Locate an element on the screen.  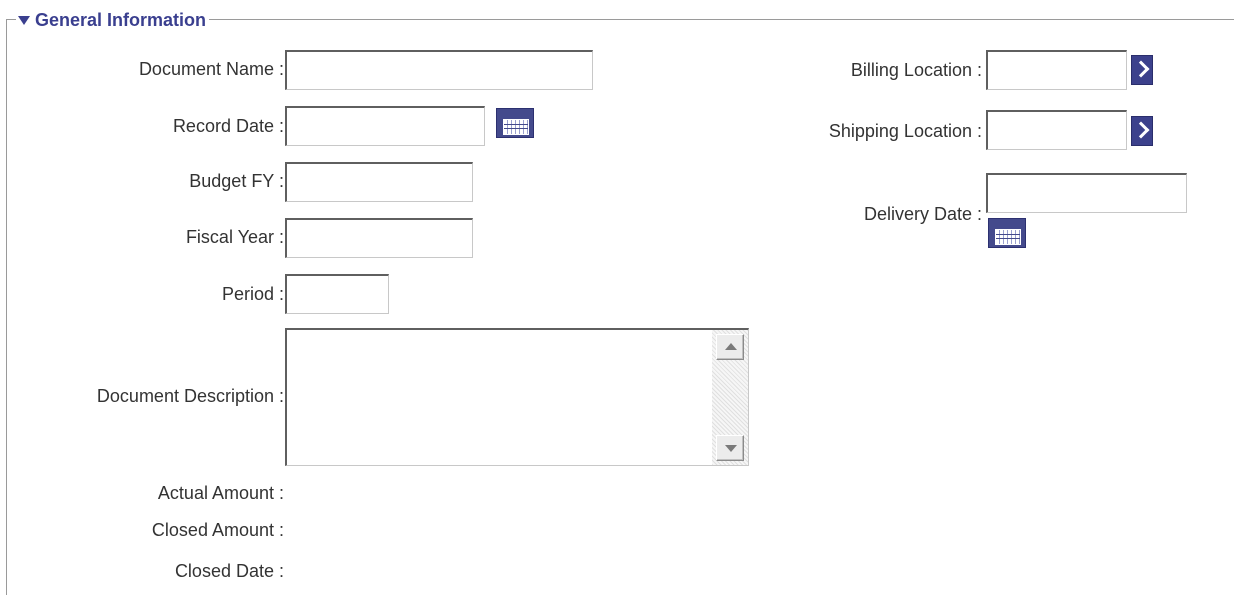
record-date-label: Record Date : is located at coordinates (228, 126).